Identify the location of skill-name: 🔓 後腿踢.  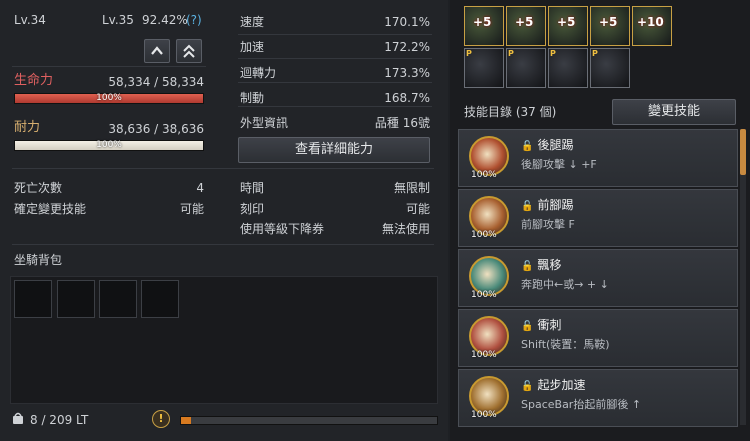
(547, 145).